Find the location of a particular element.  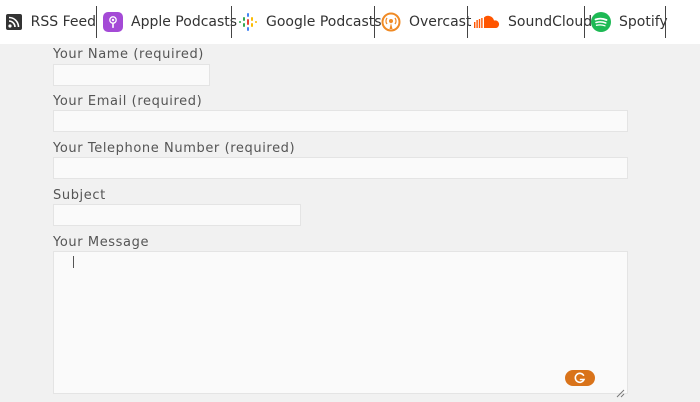

name-input is located at coordinates (131, 75).